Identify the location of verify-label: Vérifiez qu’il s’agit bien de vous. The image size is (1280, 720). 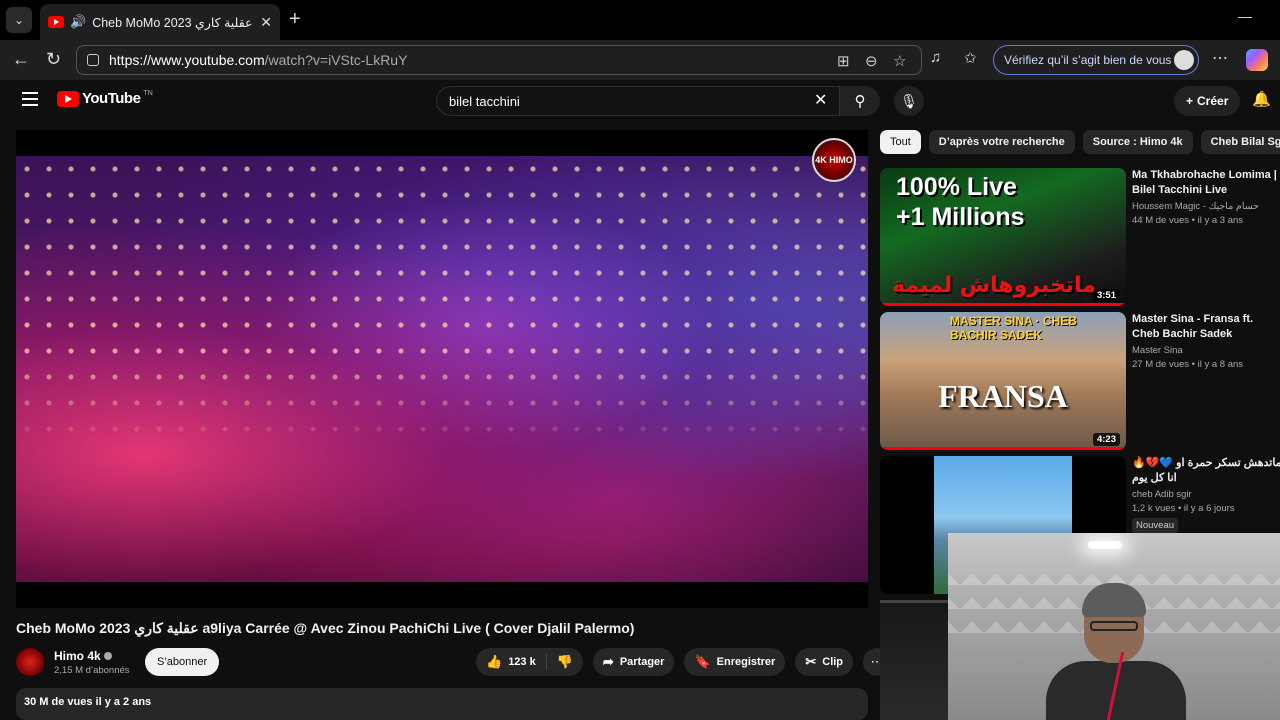
(1088, 60).